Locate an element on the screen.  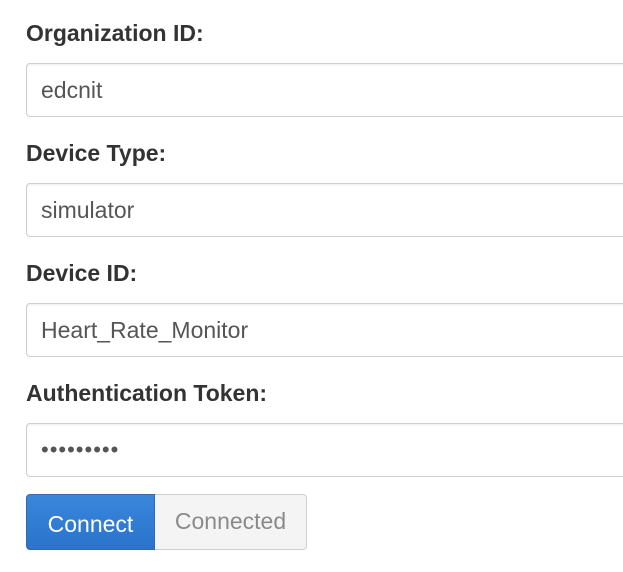
device-type-input: simulator is located at coordinates (324, 210).